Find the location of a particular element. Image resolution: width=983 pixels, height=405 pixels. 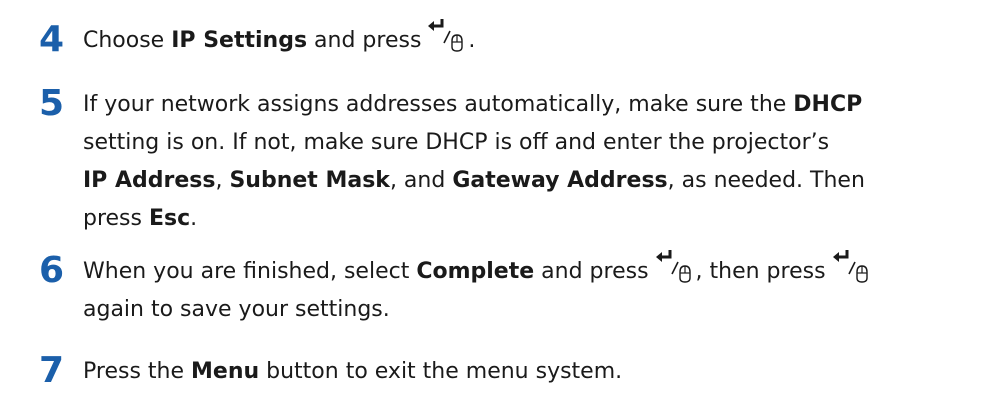

text-segment: , and is located at coordinates (421, 180).